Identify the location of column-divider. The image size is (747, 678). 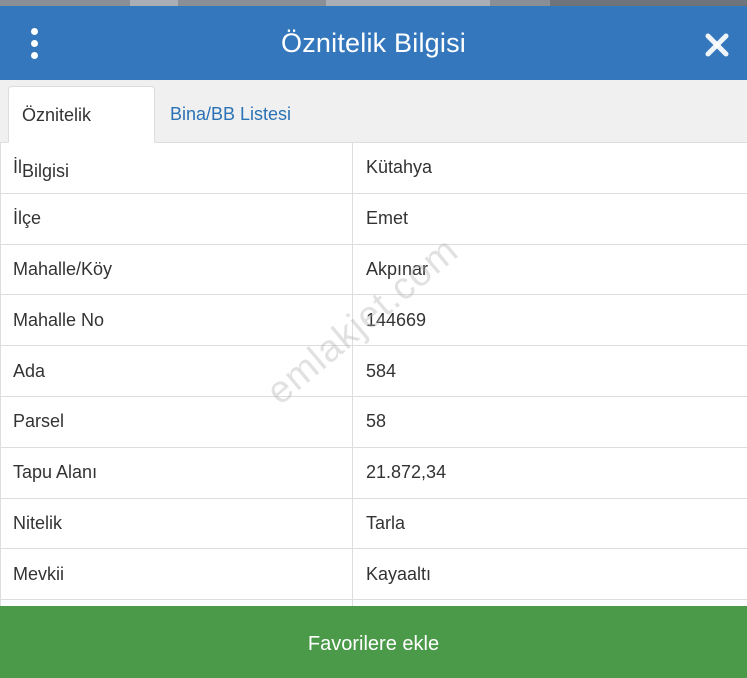
(352, 378).